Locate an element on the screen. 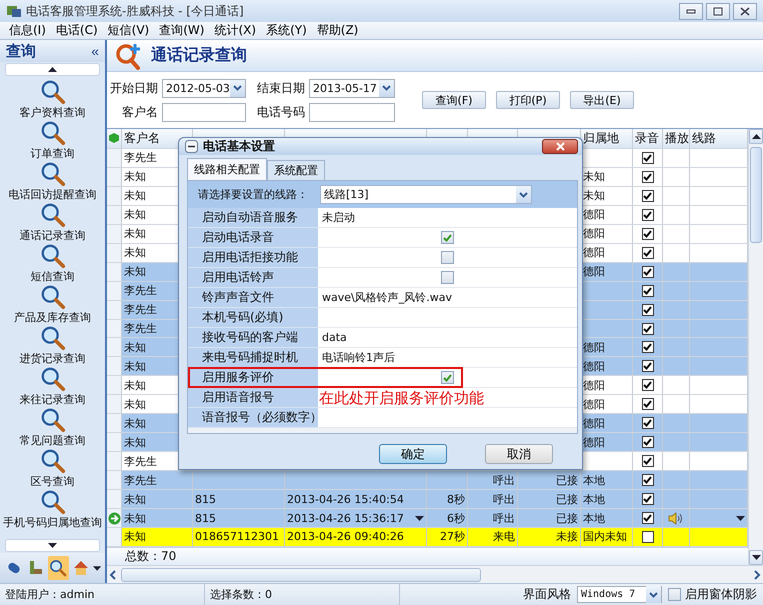 Image resolution: width=763 pixels, height=605 pixels. annotation-text: 在此处开启服务评价功能 is located at coordinates (401, 397).